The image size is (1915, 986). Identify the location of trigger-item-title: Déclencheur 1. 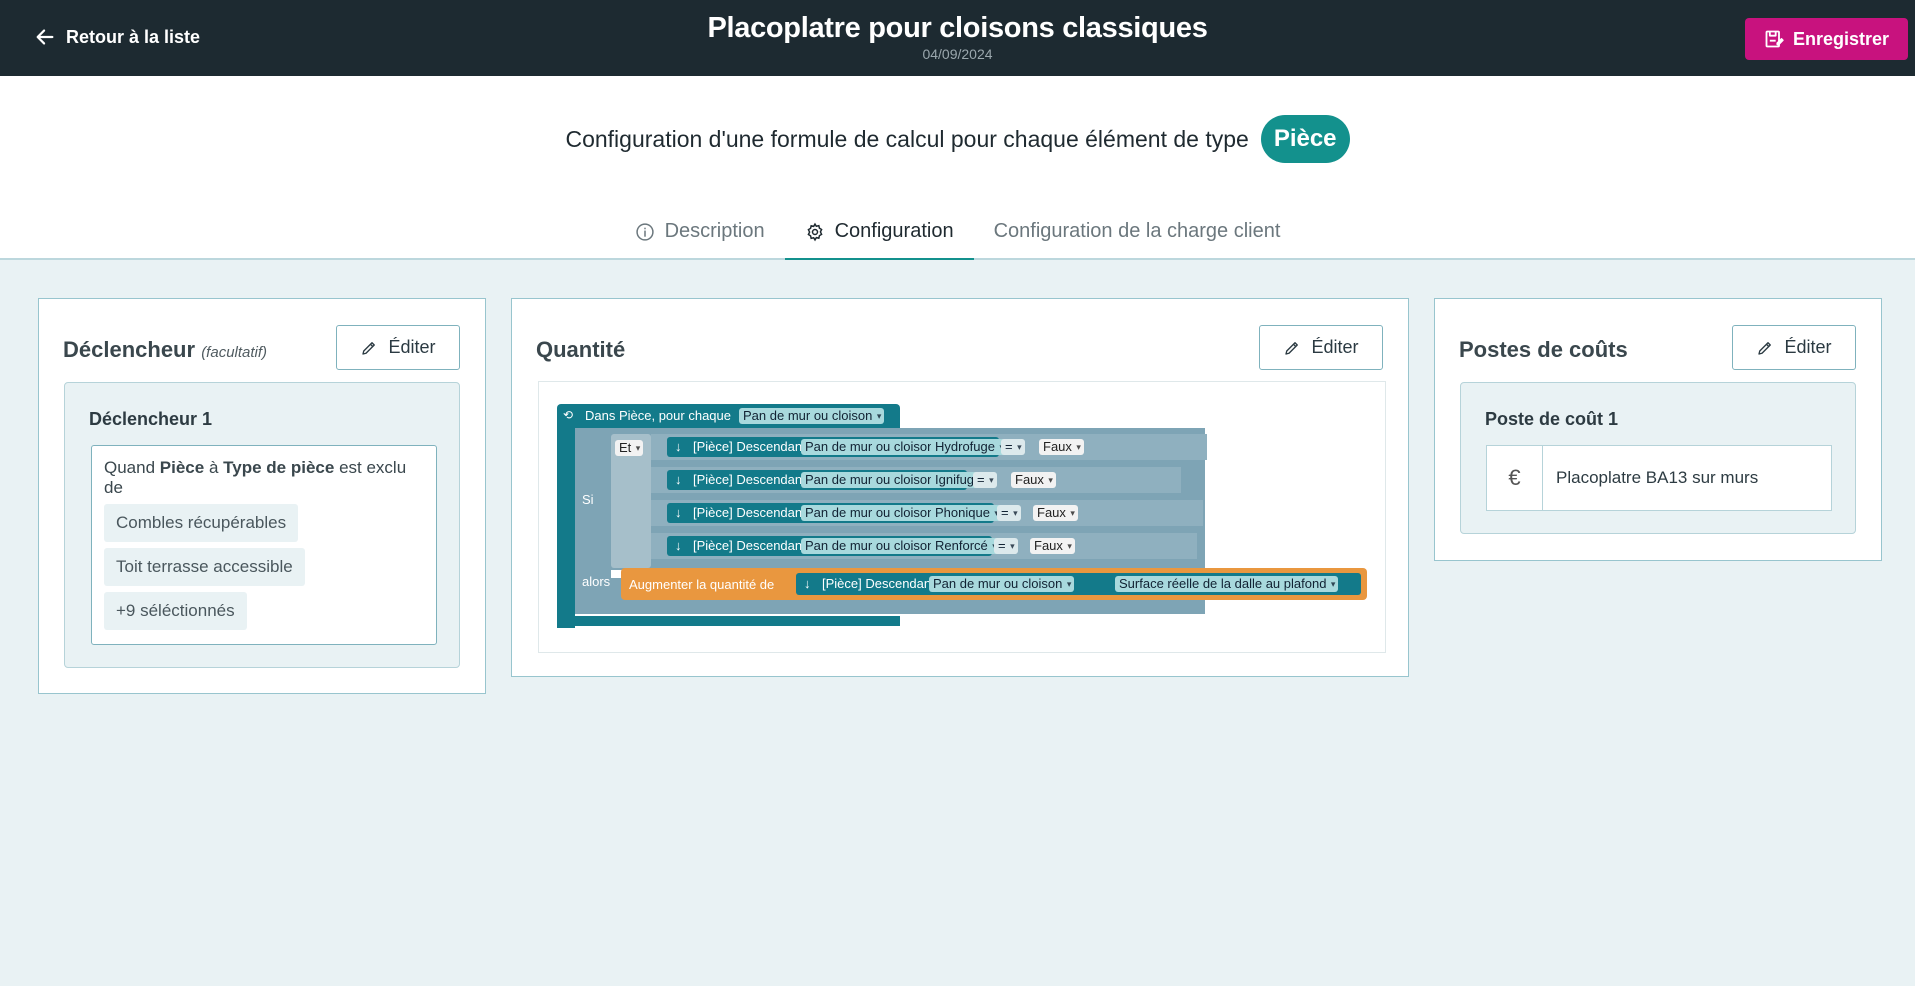
(151, 419).